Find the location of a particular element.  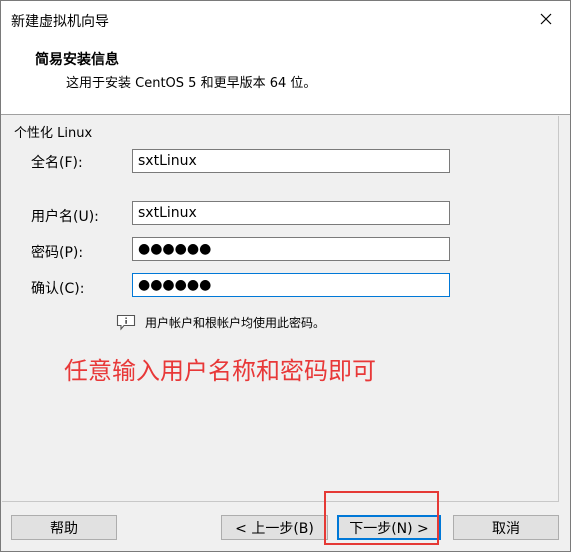

confirm-password-input is located at coordinates (291, 285).